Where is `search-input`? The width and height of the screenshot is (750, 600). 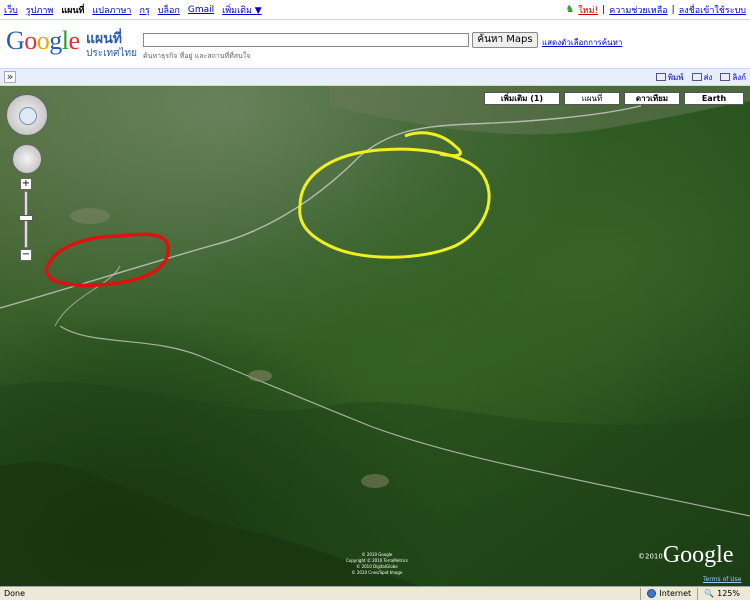 search-input is located at coordinates (306, 40).